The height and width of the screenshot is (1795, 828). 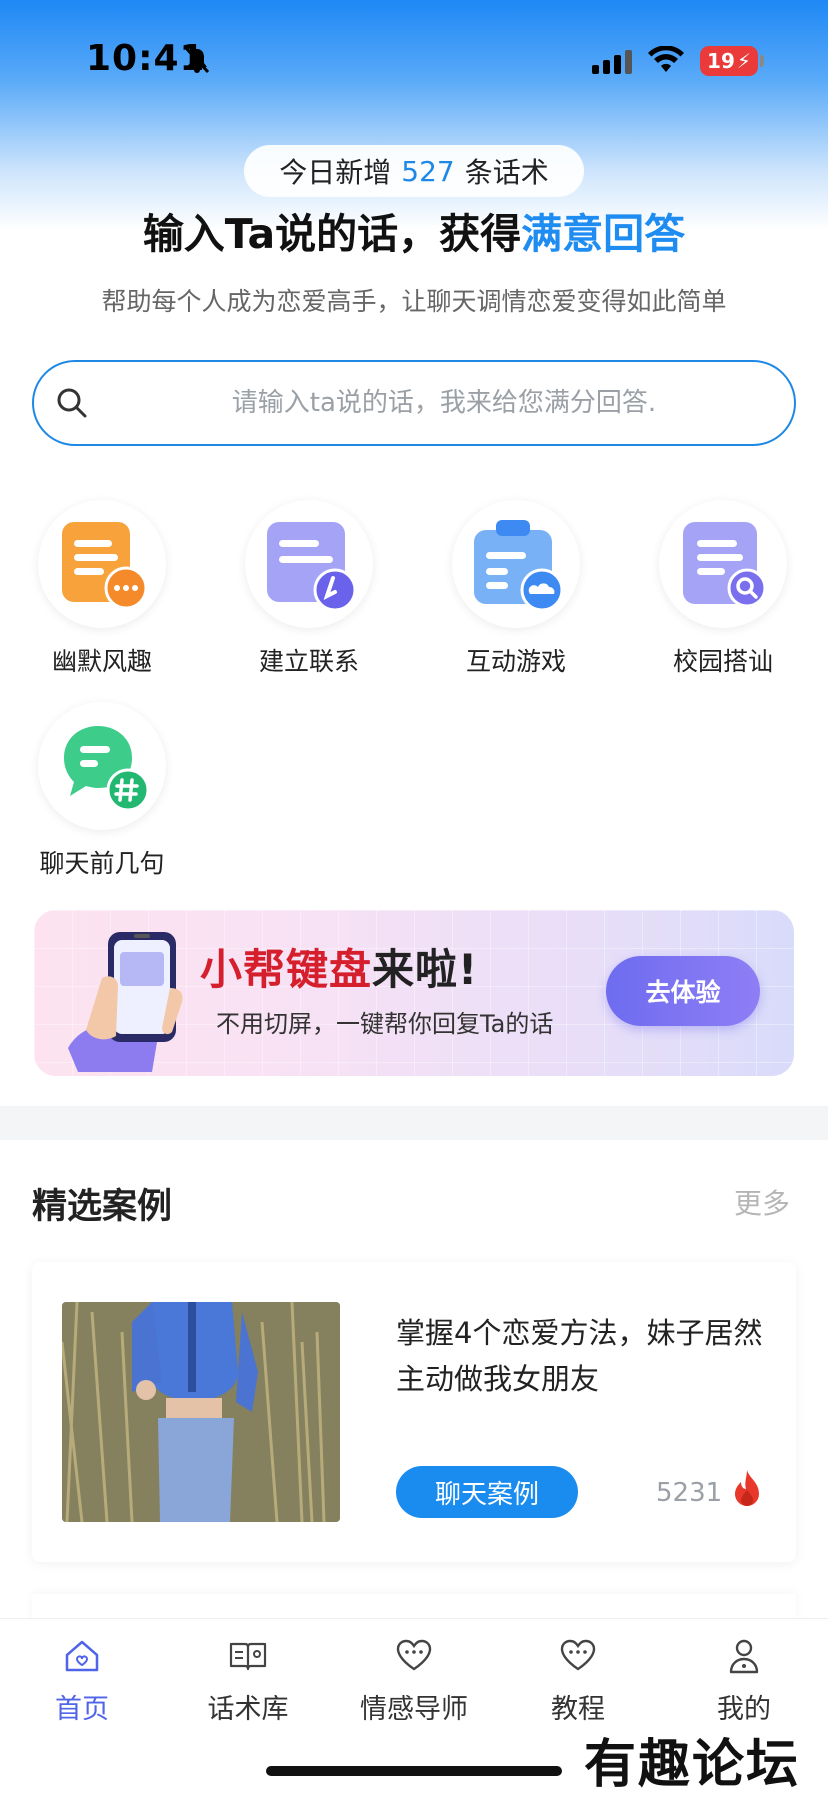 What do you see at coordinates (101, 661) in the screenshot?
I see `category-label: 幽默风趣` at bounding box center [101, 661].